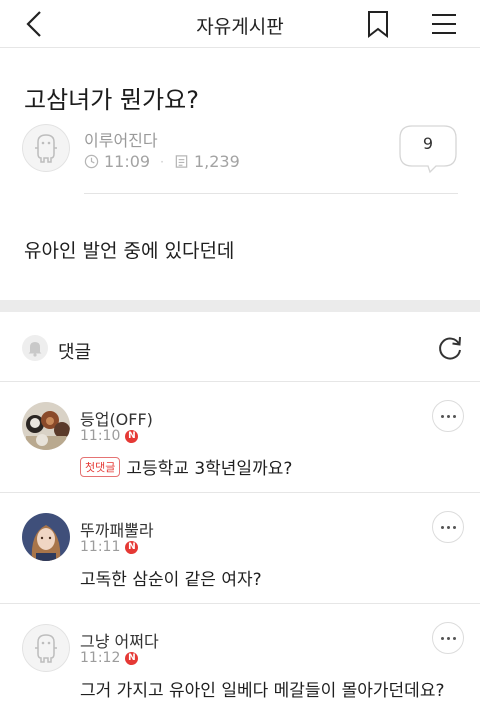 This screenshot has width=480, height=710. Describe the element at coordinates (240, 27) in the screenshot. I see `board-title: 자유게시판` at that location.